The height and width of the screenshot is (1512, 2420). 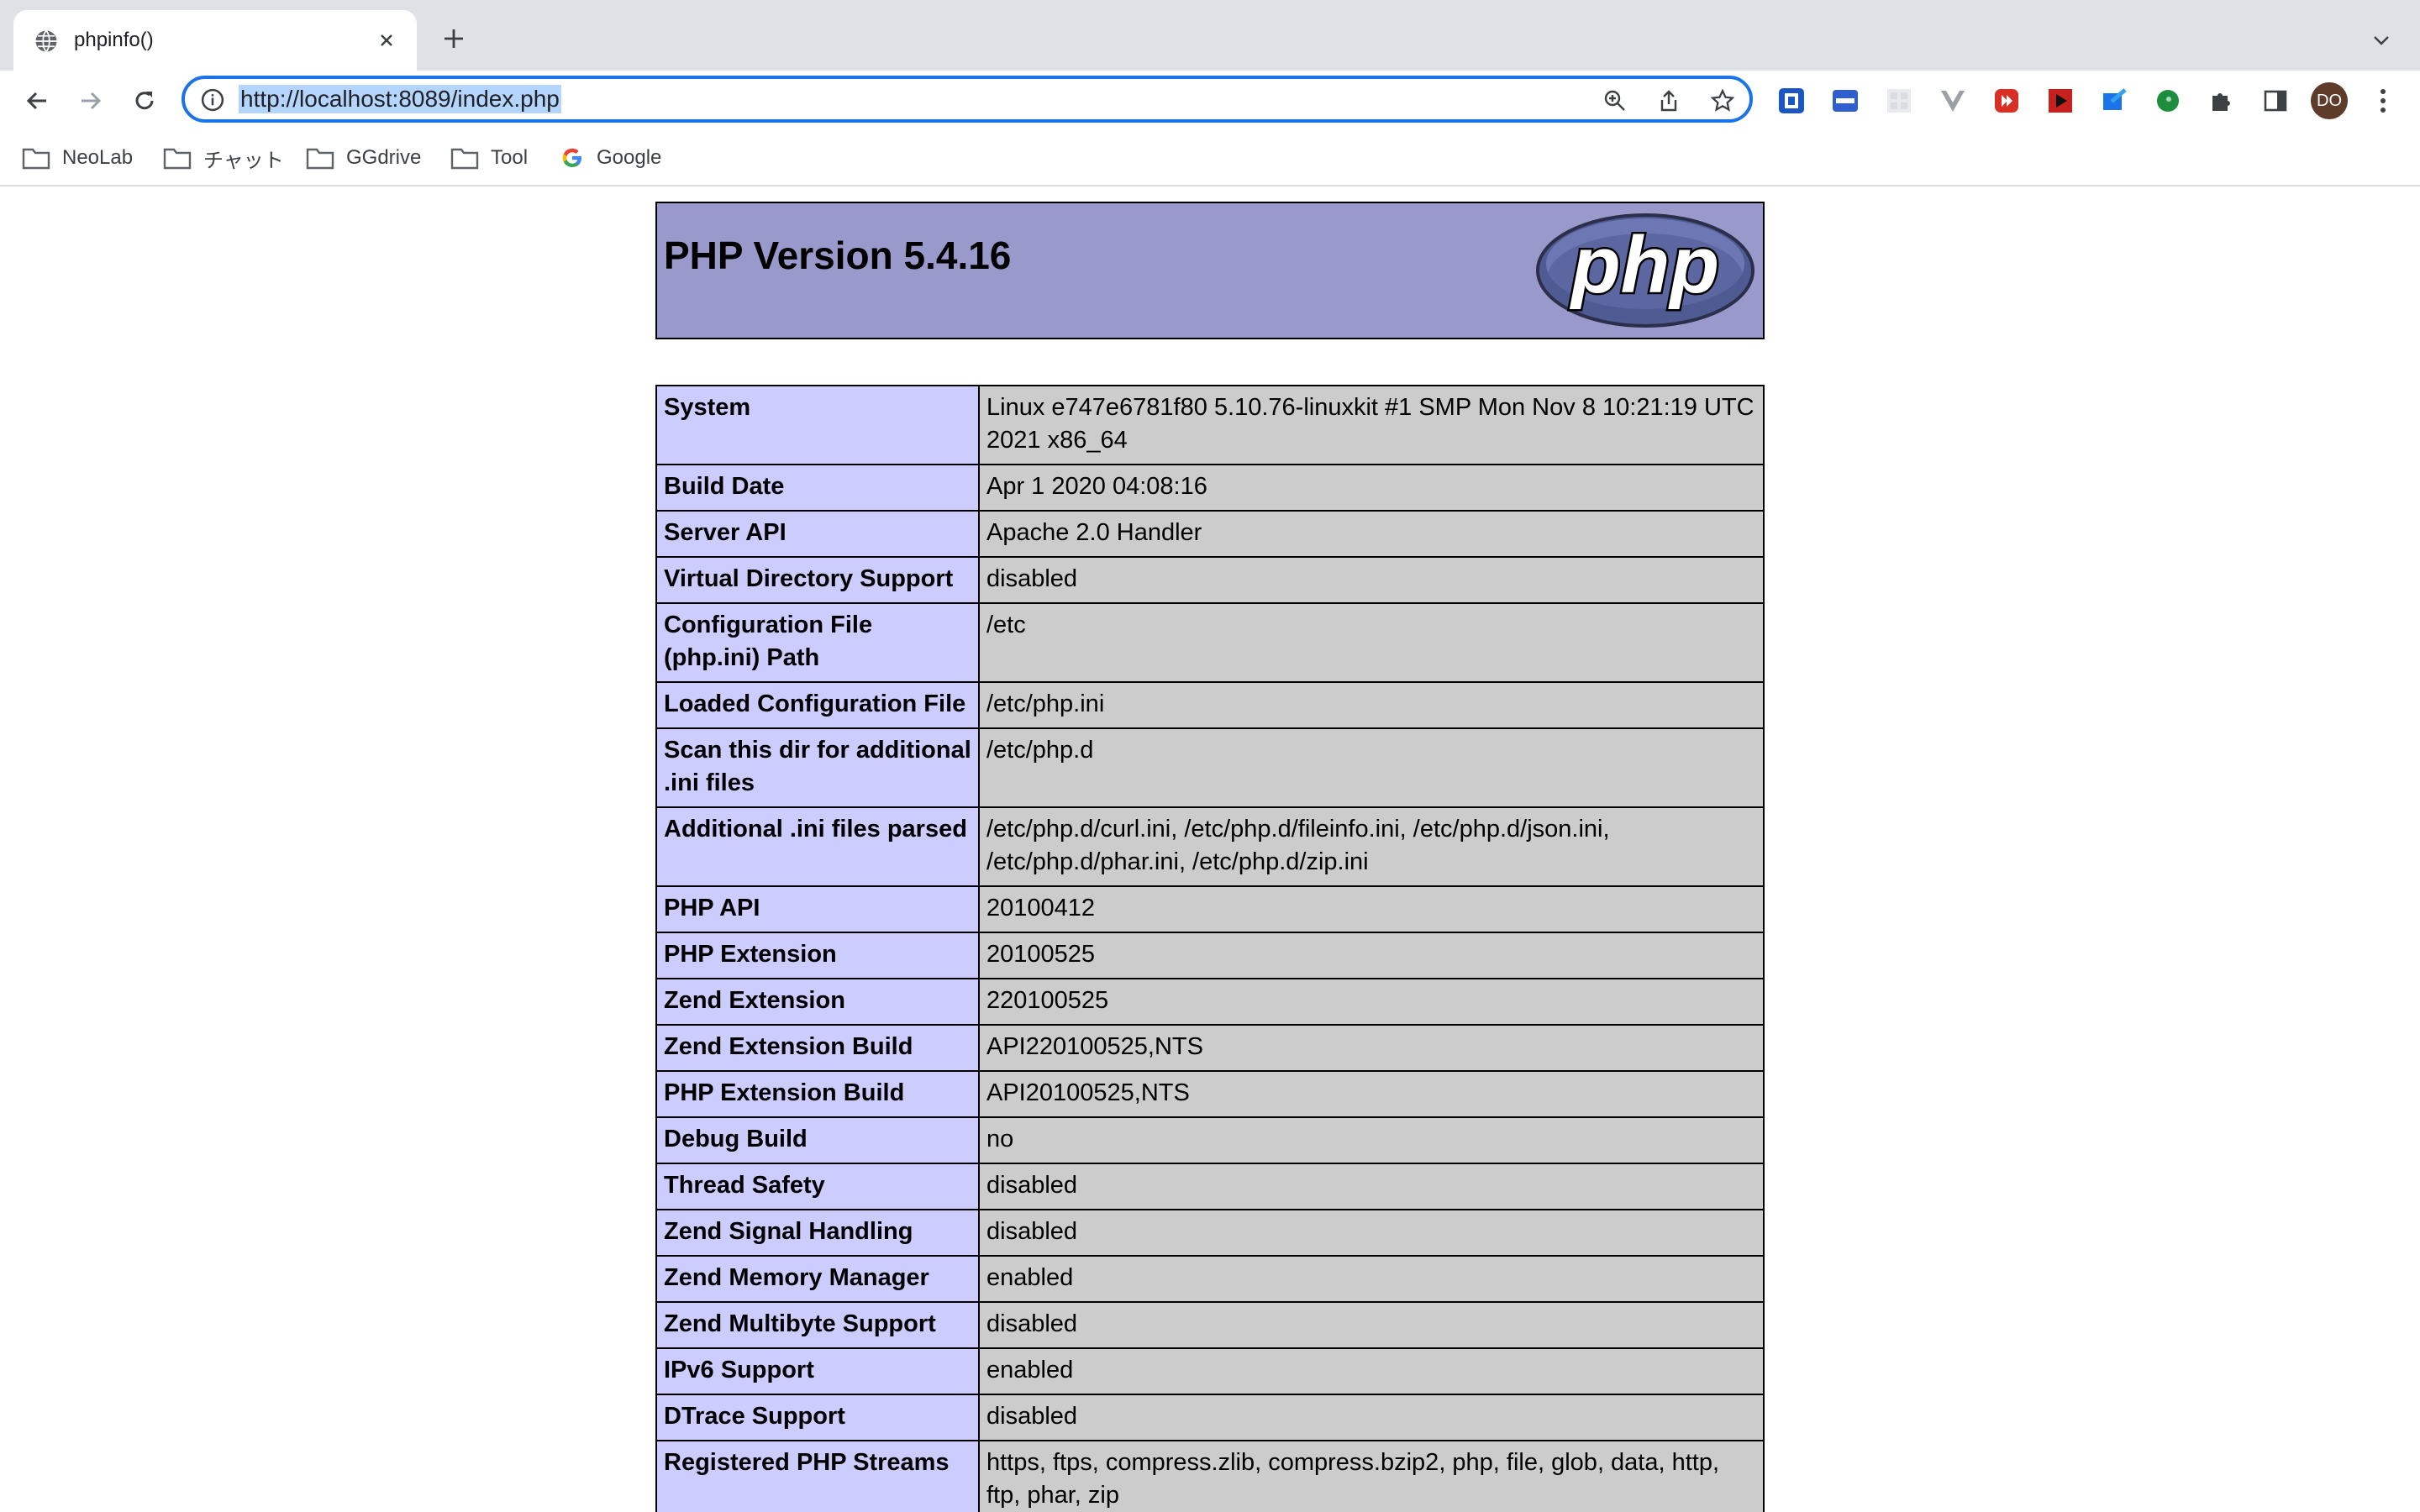 I want to click on url-text: http://localhost:8089/index.php, so click(x=400, y=99).